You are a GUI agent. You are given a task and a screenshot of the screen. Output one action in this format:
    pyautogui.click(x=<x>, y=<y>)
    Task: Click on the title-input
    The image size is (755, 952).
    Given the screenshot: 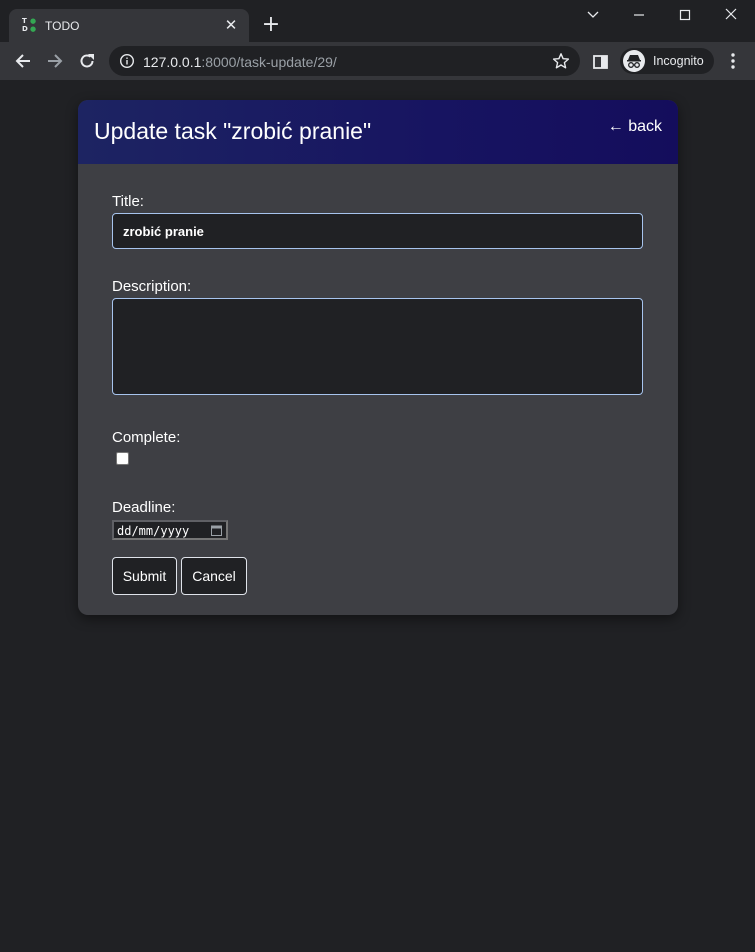 What is the action you would take?
    pyautogui.click(x=377, y=231)
    